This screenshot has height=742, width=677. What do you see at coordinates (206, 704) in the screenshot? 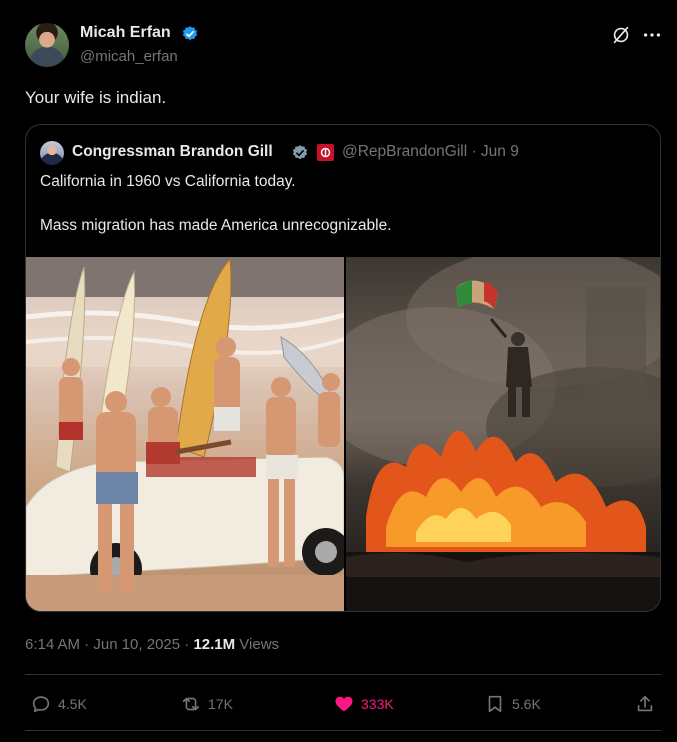
I see `repost-button: 17K` at bounding box center [206, 704].